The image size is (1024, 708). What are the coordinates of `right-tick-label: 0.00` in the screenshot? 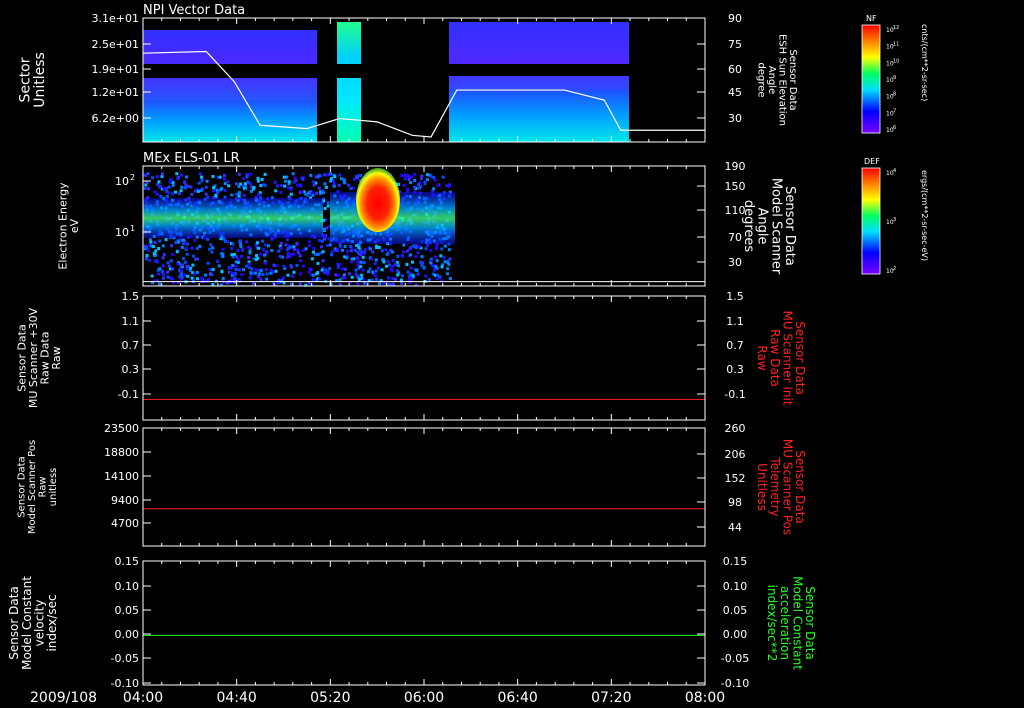 It's located at (735, 634).